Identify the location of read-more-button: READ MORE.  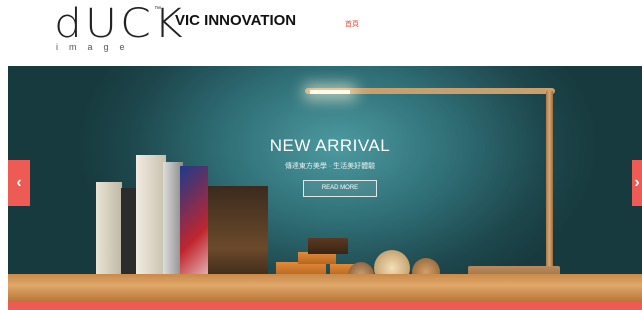
(340, 188).